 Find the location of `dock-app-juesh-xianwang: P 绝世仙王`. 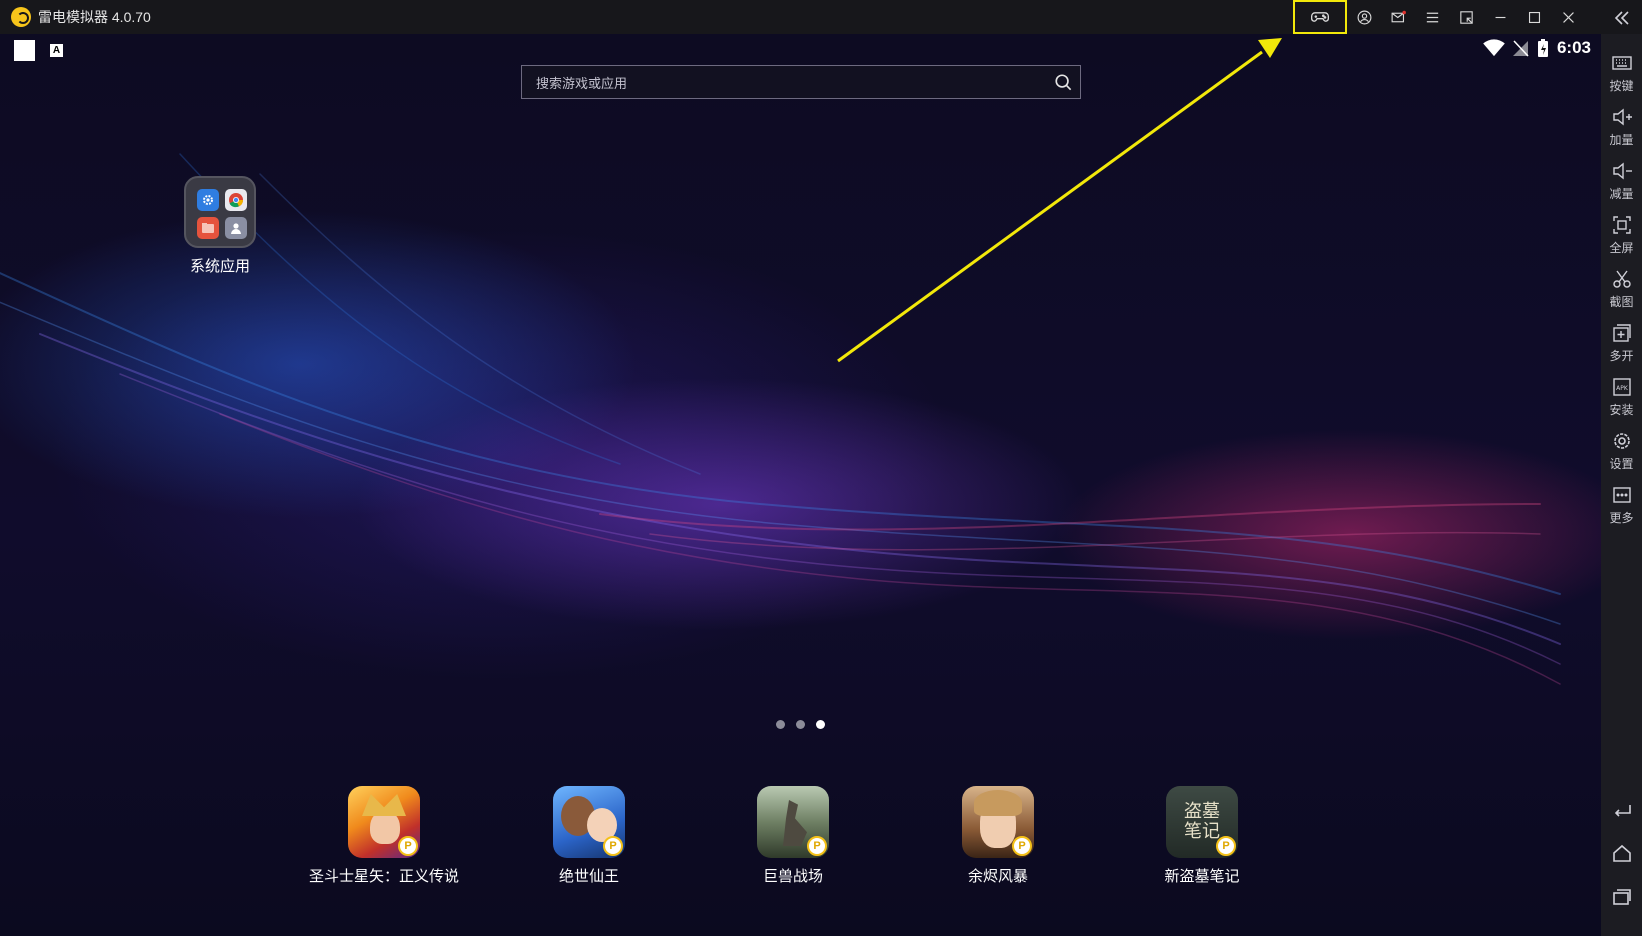

dock-app-juesh-xianwang: P 绝世仙王 is located at coordinates (589, 836).